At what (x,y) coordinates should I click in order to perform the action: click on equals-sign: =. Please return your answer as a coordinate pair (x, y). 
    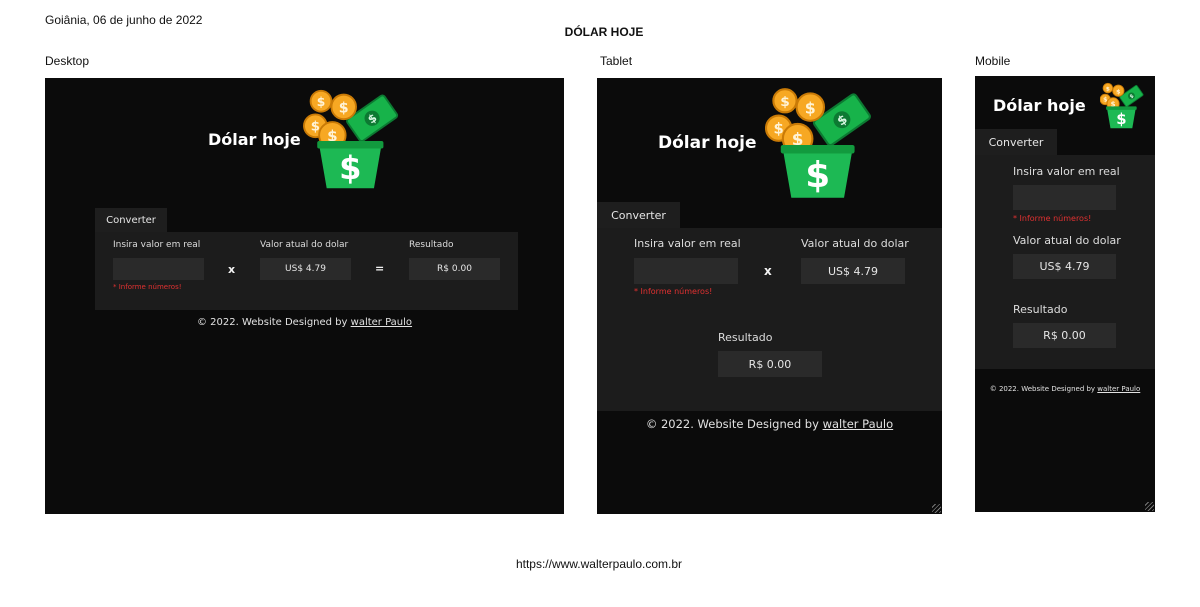
    Looking at the image, I should click on (380, 268).